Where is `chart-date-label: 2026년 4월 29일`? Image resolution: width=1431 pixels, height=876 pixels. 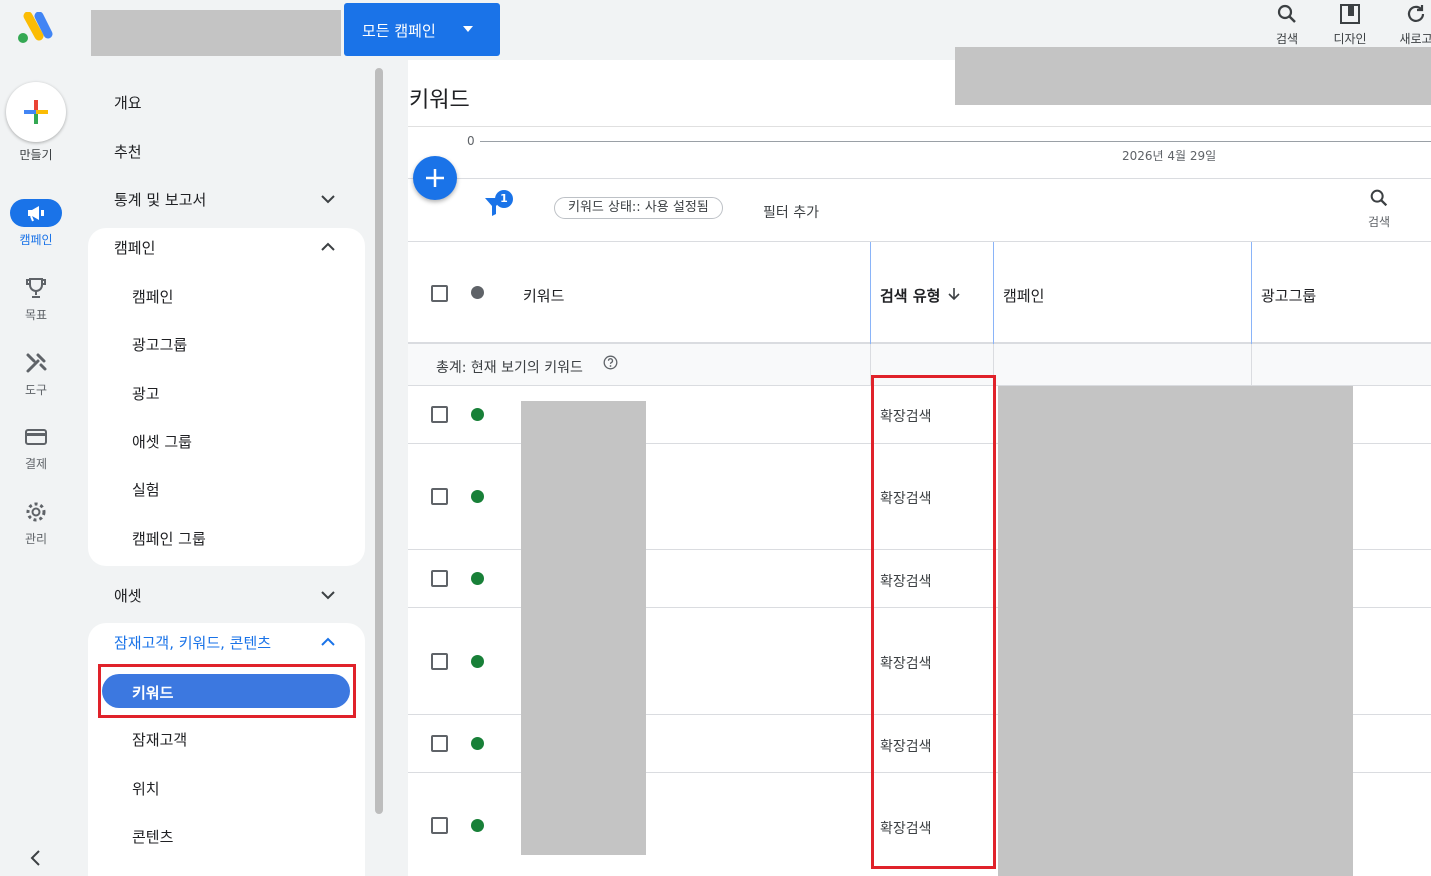
chart-date-label: 2026년 4월 29일 is located at coordinates (1169, 156).